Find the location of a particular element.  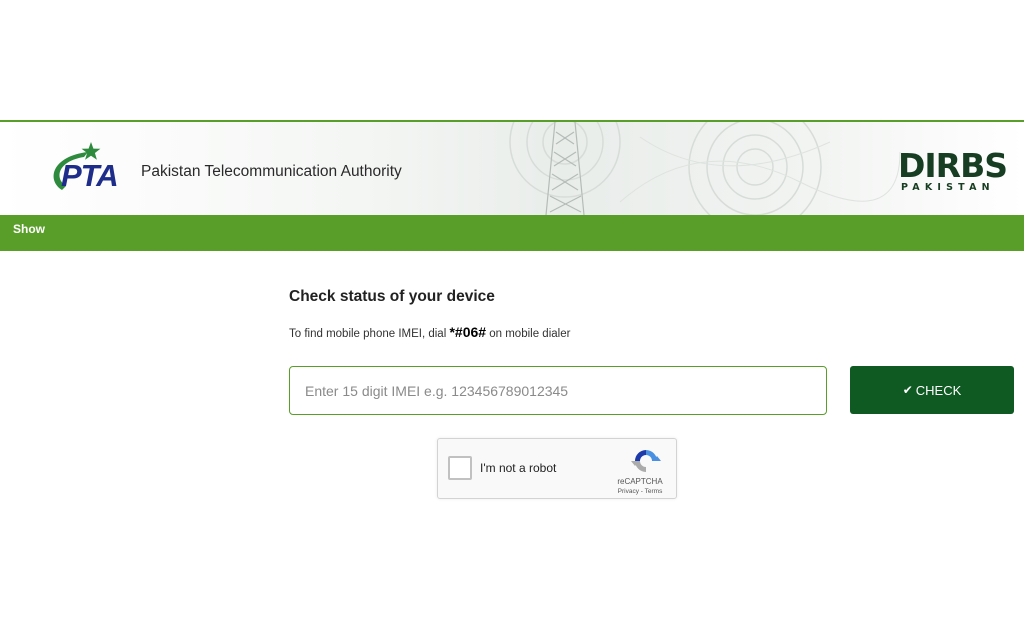

check-button: ✔ CHECK is located at coordinates (932, 390).